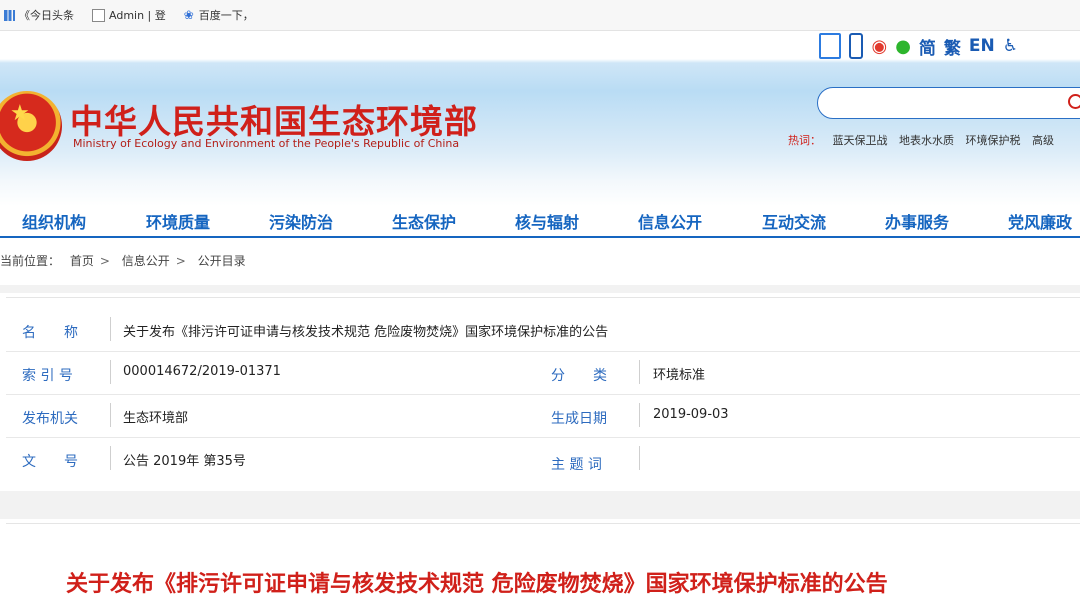  What do you see at coordinates (543, 416) in the screenshot?
I see `info-row-publisher: 发布机关 生态环境部 生成日期 2019-09-03` at bounding box center [543, 416].